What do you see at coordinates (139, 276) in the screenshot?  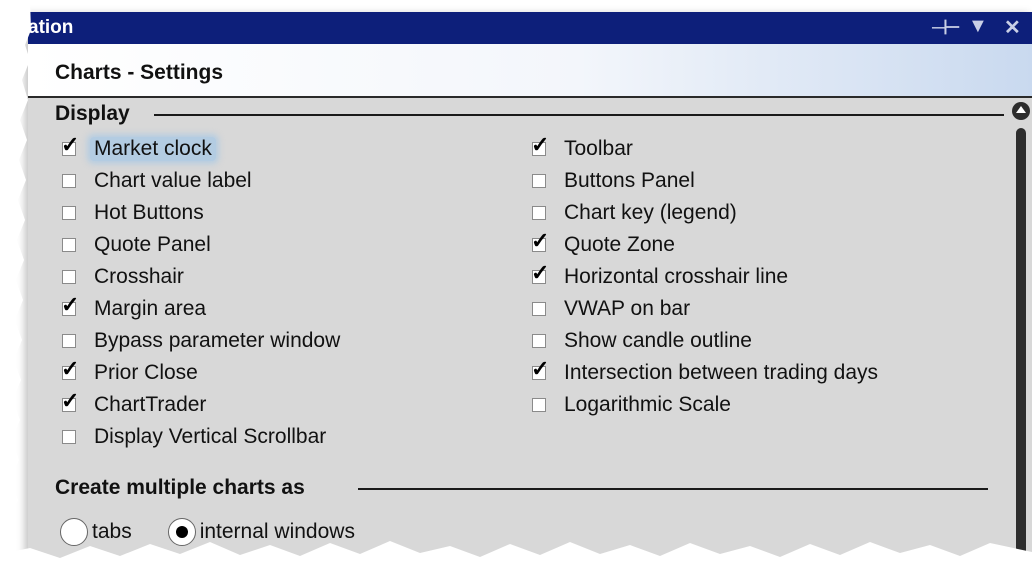 I see `checkbox-label: Crosshair` at bounding box center [139, 276].